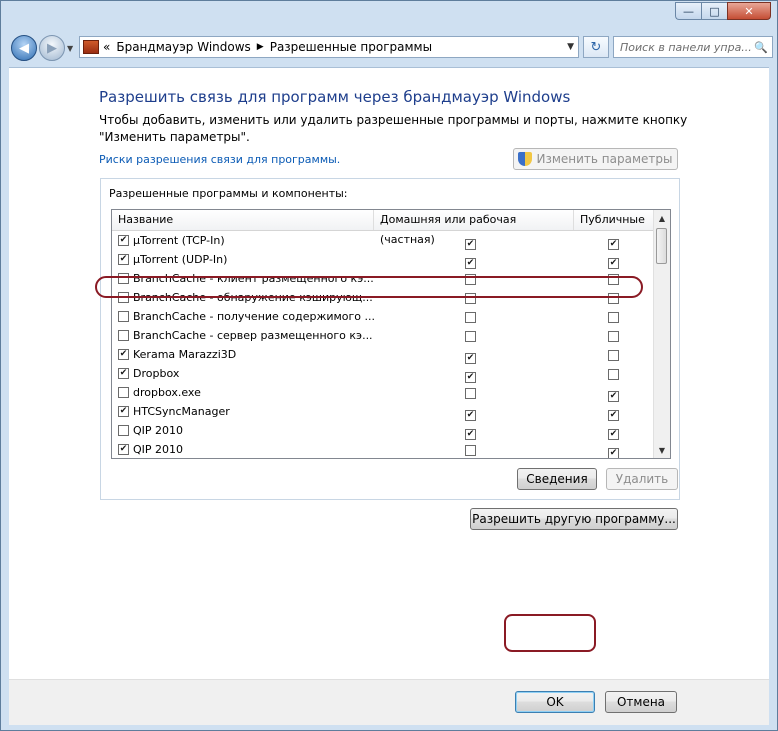  I want to click on list-item: ✔ Kerama Marazzi3D ✔, so click(383, 355).